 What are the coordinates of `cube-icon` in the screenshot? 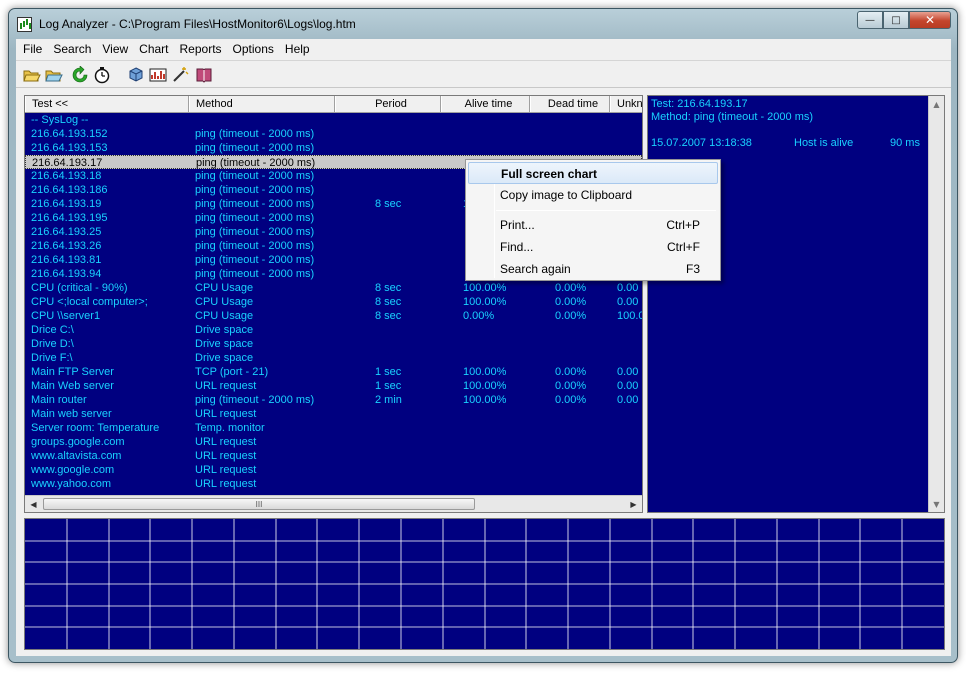 It's located at (136, 74).